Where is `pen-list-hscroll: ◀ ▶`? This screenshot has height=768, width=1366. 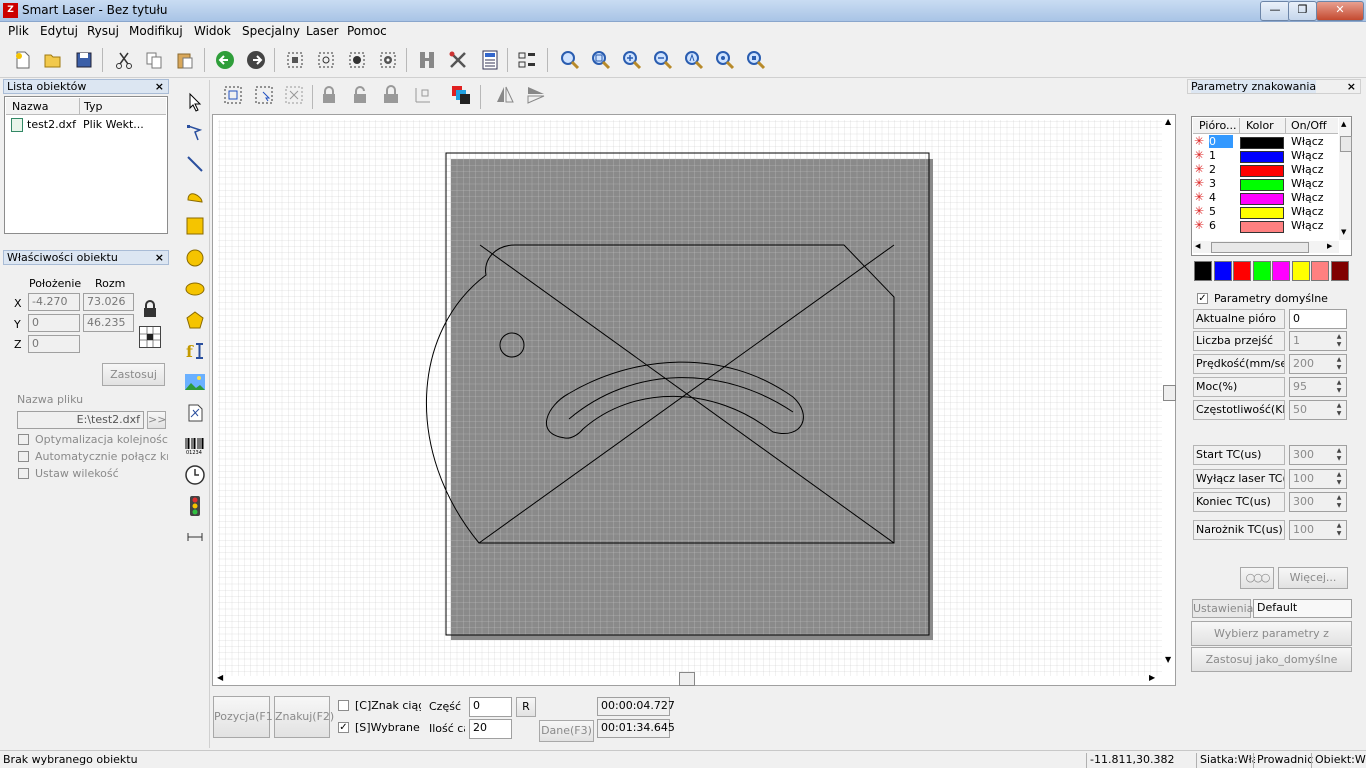 pen-list-hscroll: ◀ ▶ is located at coordinates (1266, 247).